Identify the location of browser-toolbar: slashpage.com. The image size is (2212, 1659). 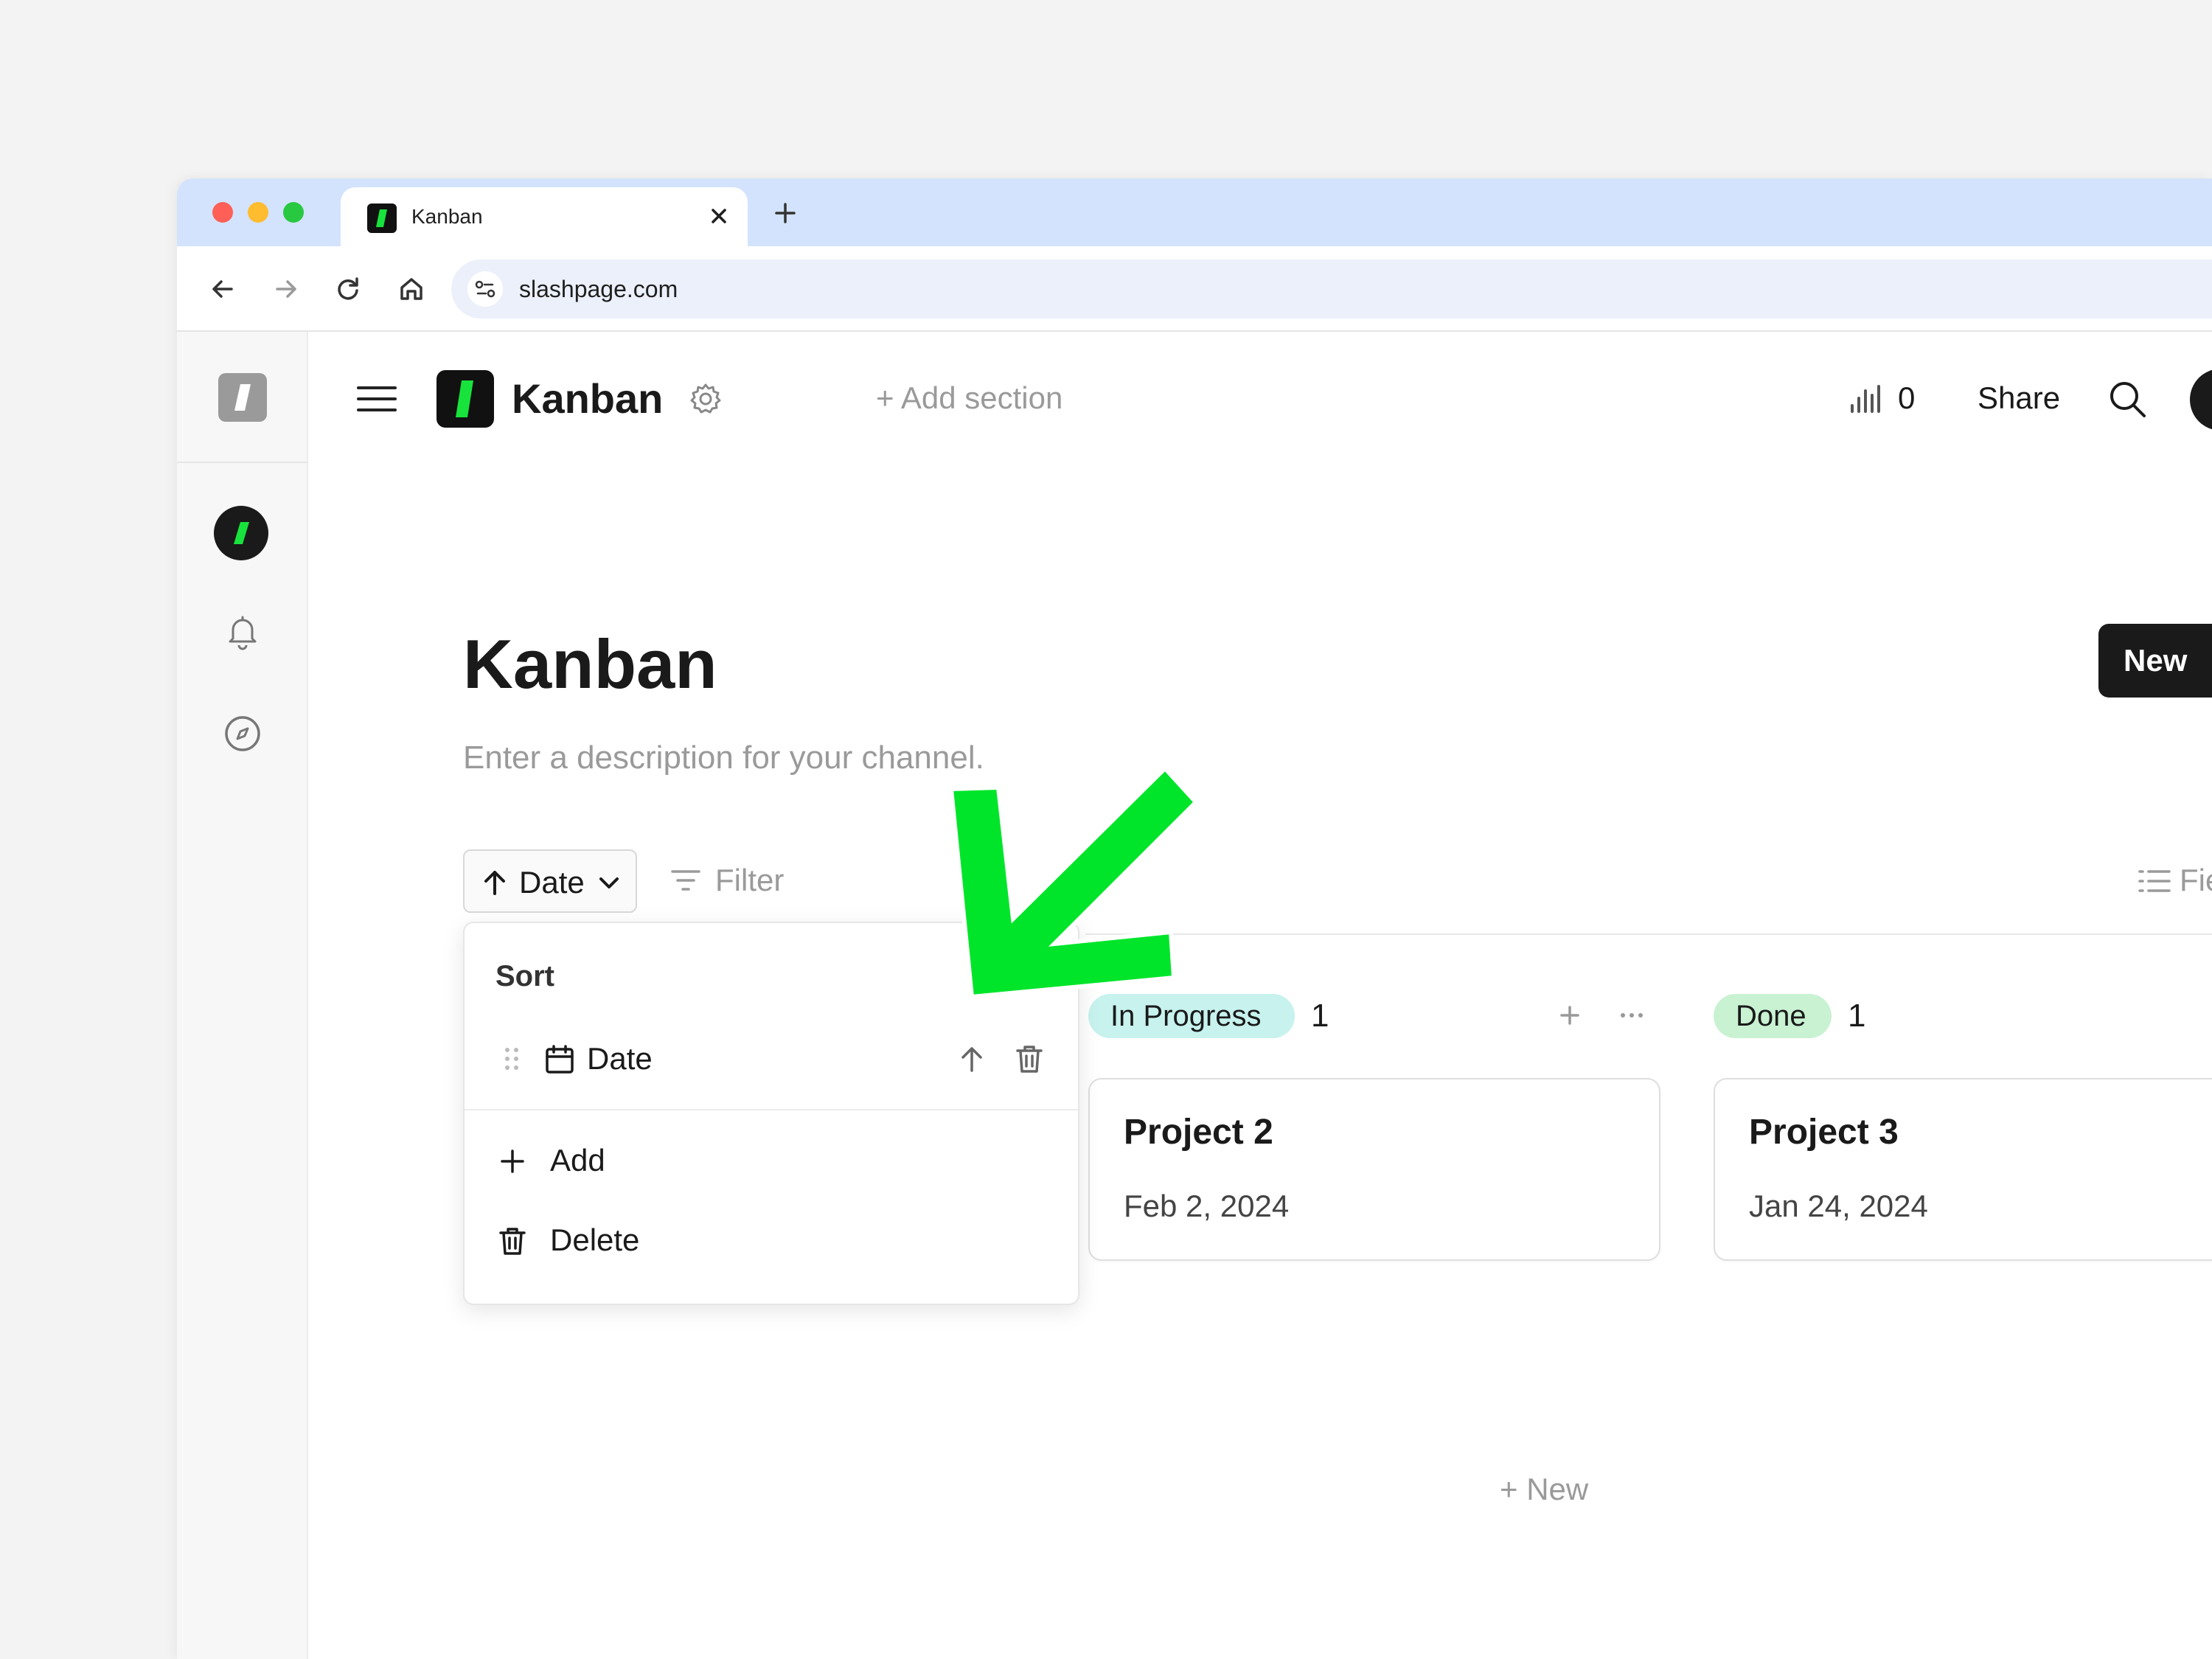
(1194, 289).